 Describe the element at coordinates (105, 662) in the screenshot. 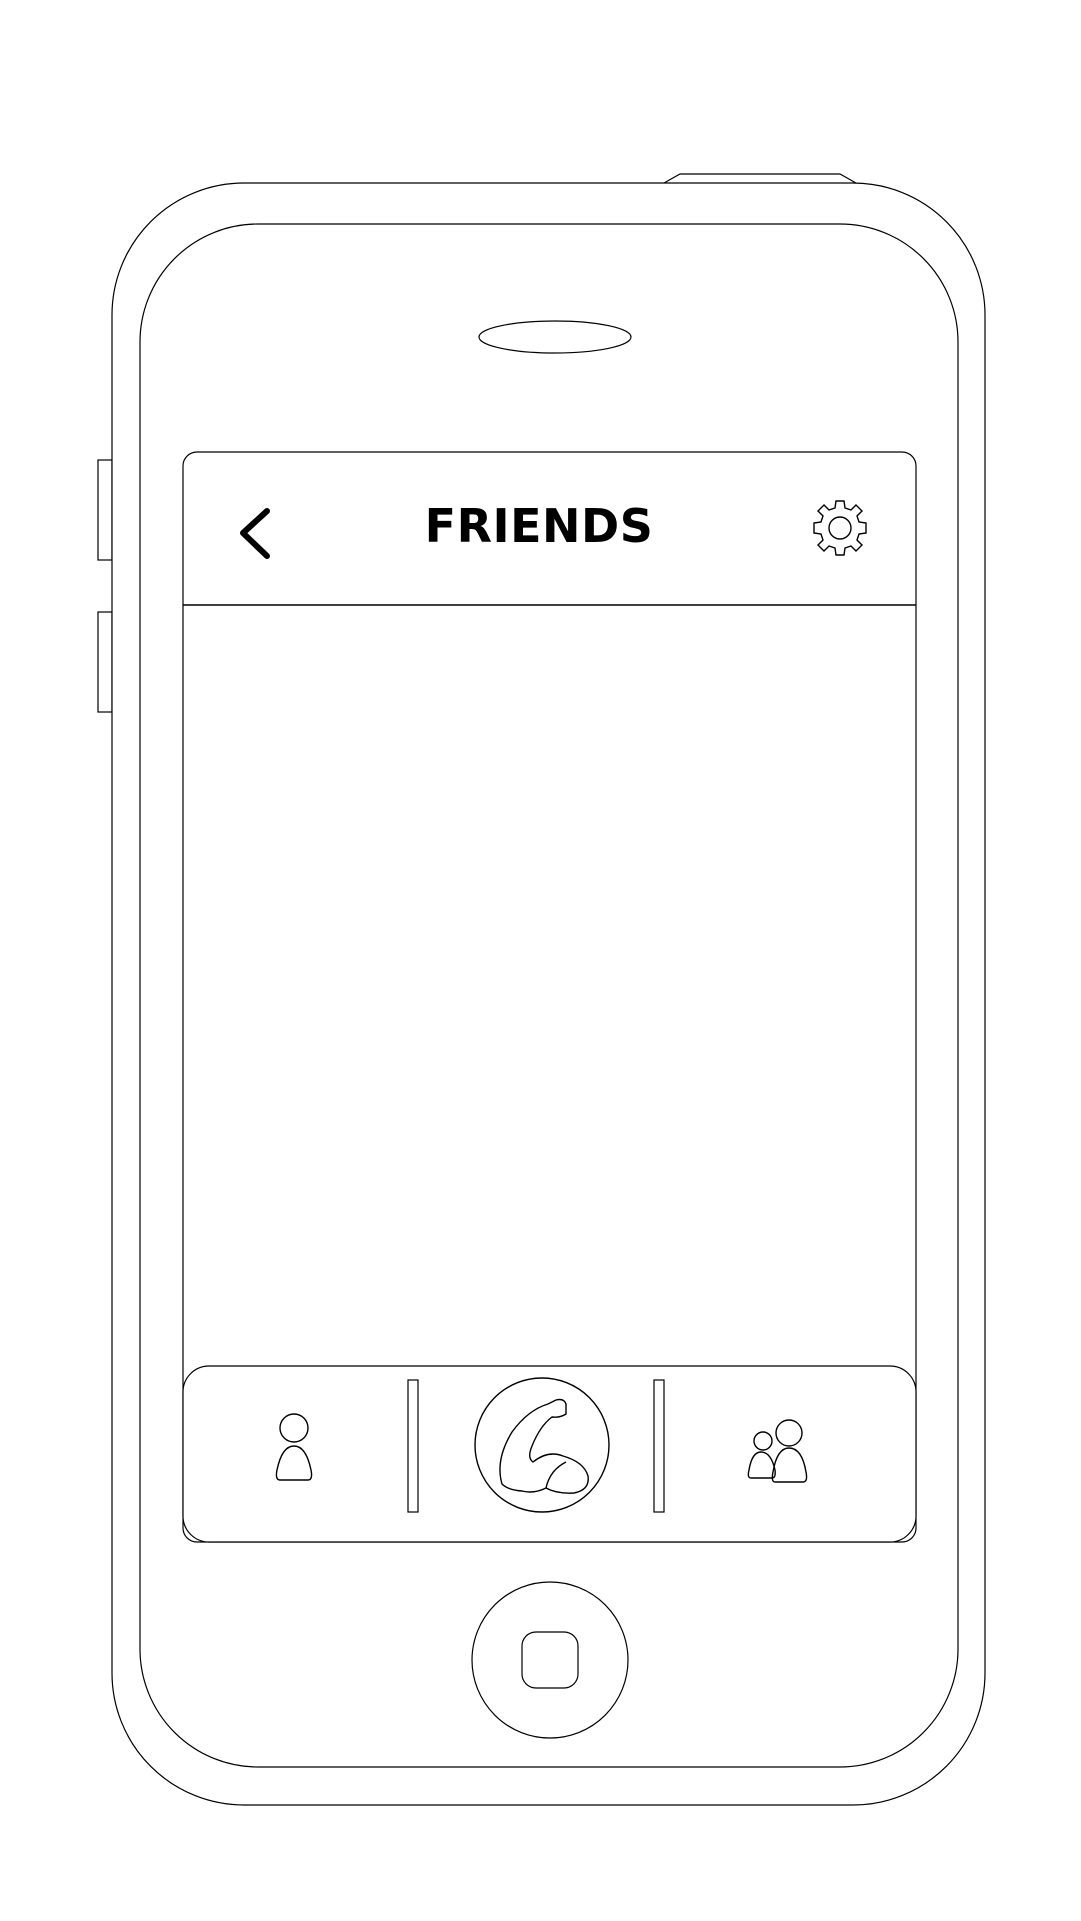

I see `volume-down-button` at that location.